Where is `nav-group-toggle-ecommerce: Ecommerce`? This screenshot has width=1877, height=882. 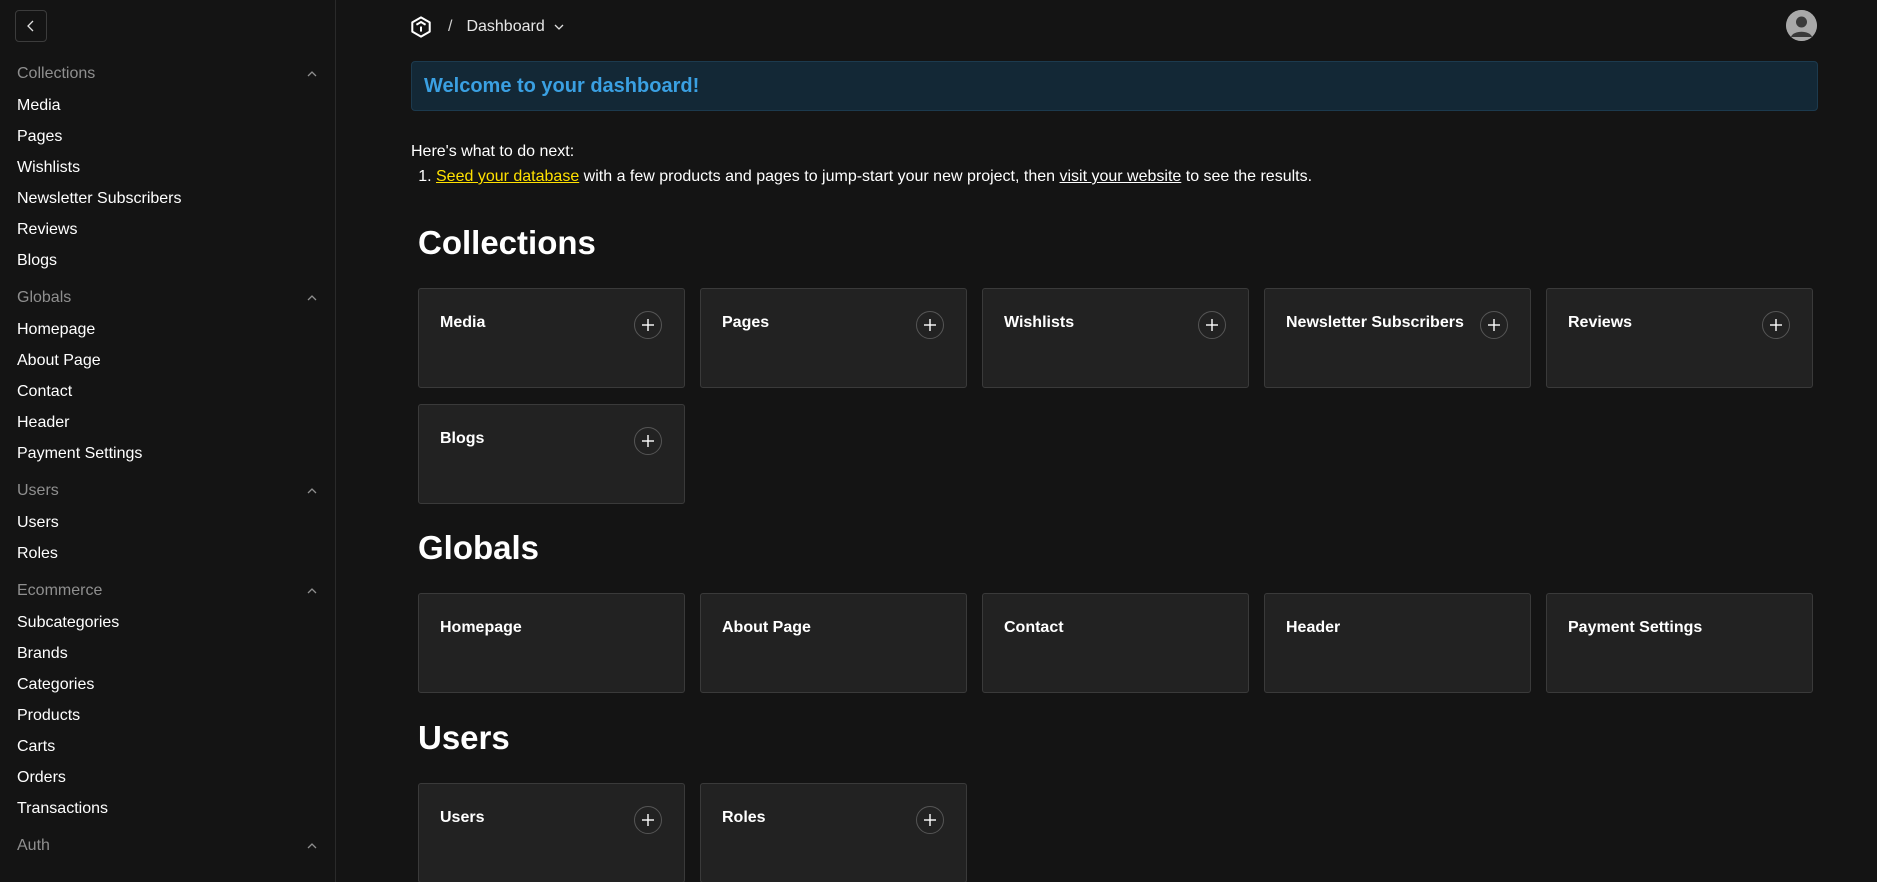
nav-group-toggle-ecommerce: Ecommerce is located at coordinates (167, 591).